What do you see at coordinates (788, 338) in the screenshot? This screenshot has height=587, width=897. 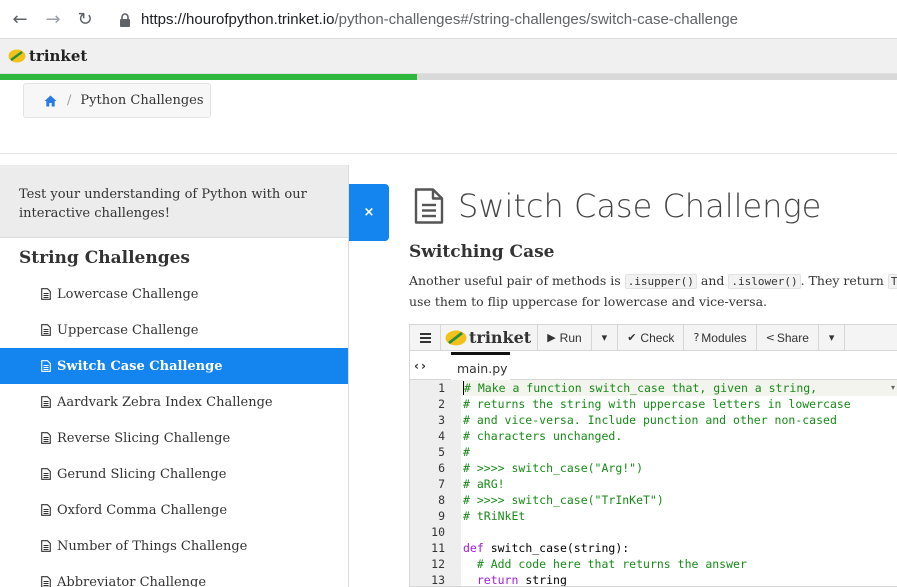 I see `share-button: < Share` at bounding box center [788, 338].